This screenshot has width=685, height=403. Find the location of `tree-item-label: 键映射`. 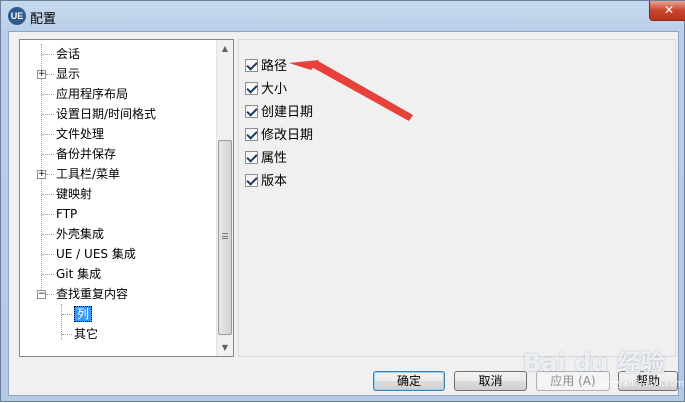

tree-item-label: 键映射 is located at coordinates (74, 194).